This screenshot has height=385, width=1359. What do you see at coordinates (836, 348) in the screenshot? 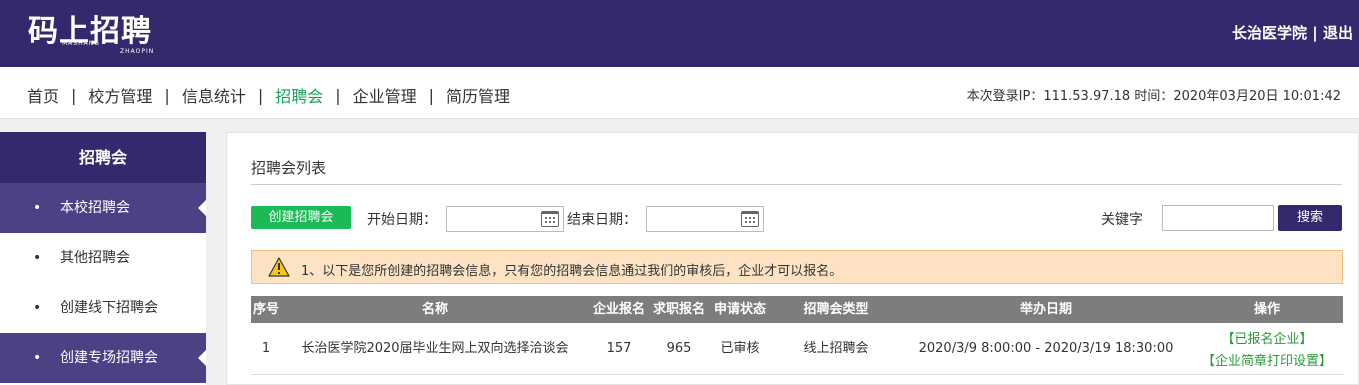
I see `cell-type: 线上招聘会` at bounding box center [836, 348].